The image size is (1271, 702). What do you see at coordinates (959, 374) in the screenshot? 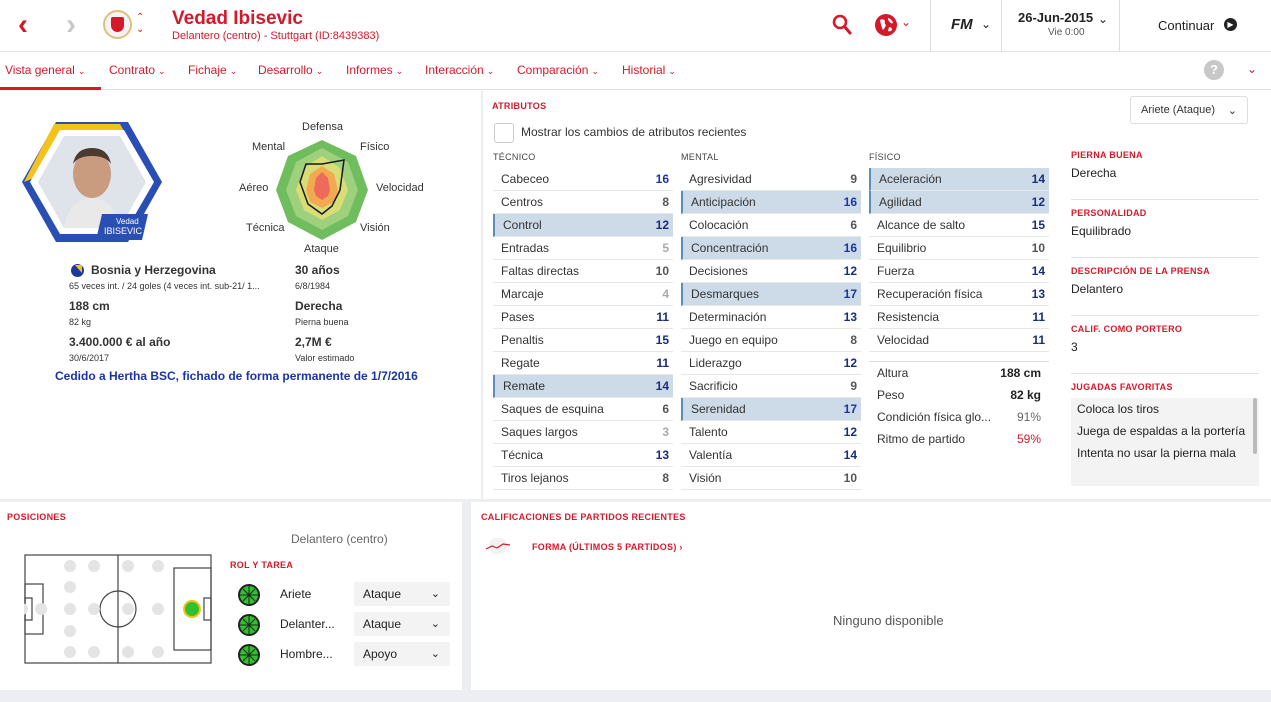
I see `attribute-row: Altura 188 cm` at bounding box center [959, 374].